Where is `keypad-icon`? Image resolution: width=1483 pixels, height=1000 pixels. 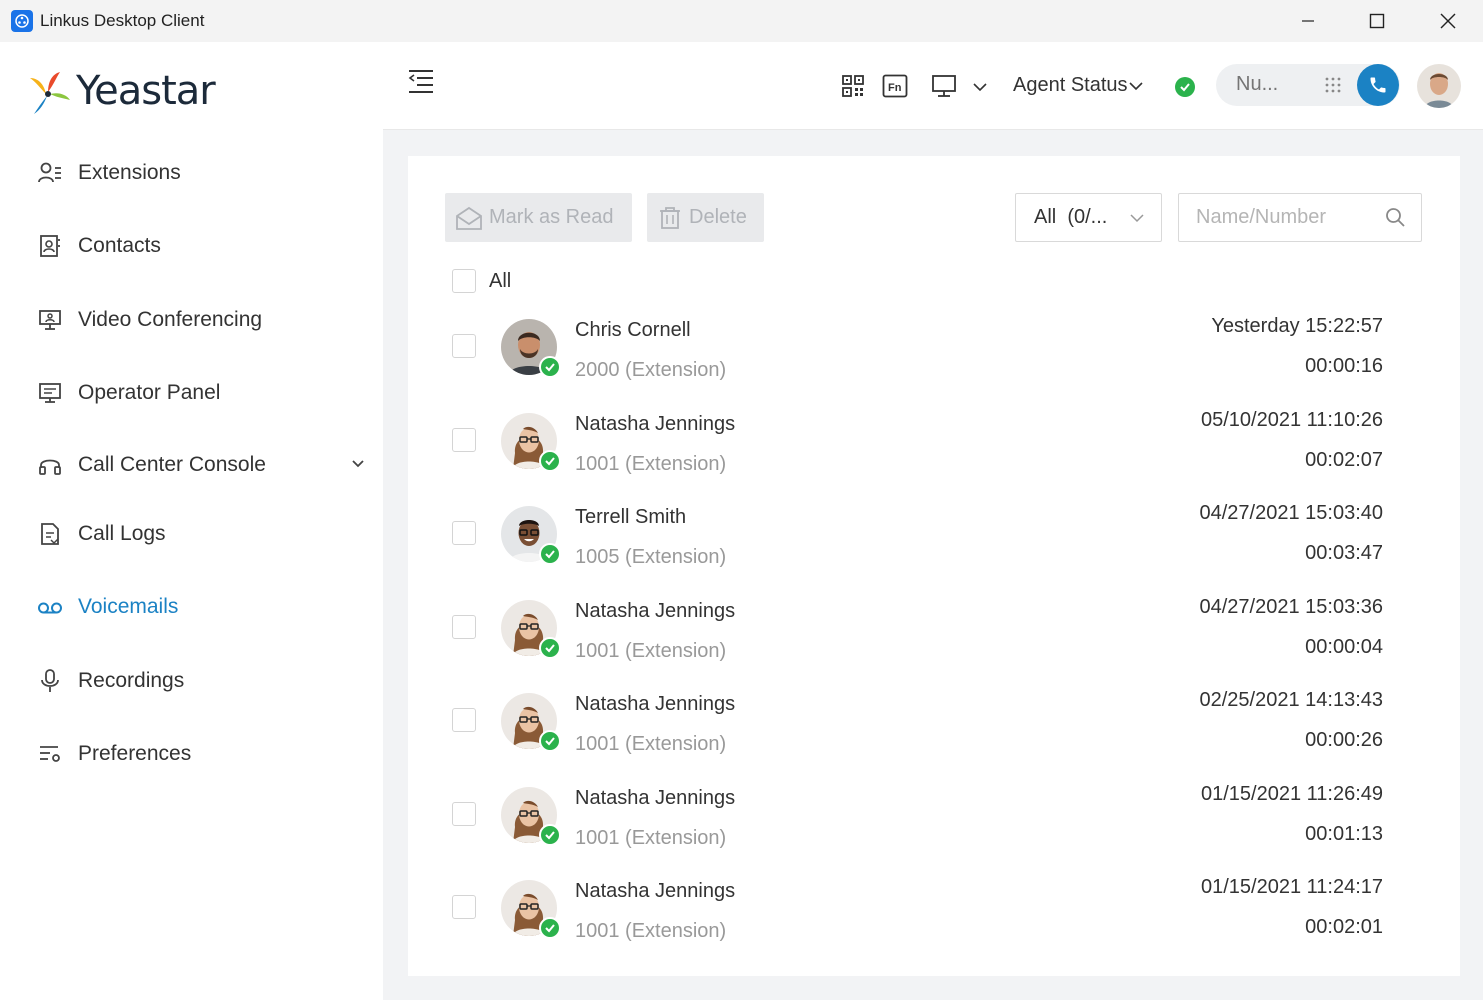 keypad-icon is located at coordinates (1333, 87).